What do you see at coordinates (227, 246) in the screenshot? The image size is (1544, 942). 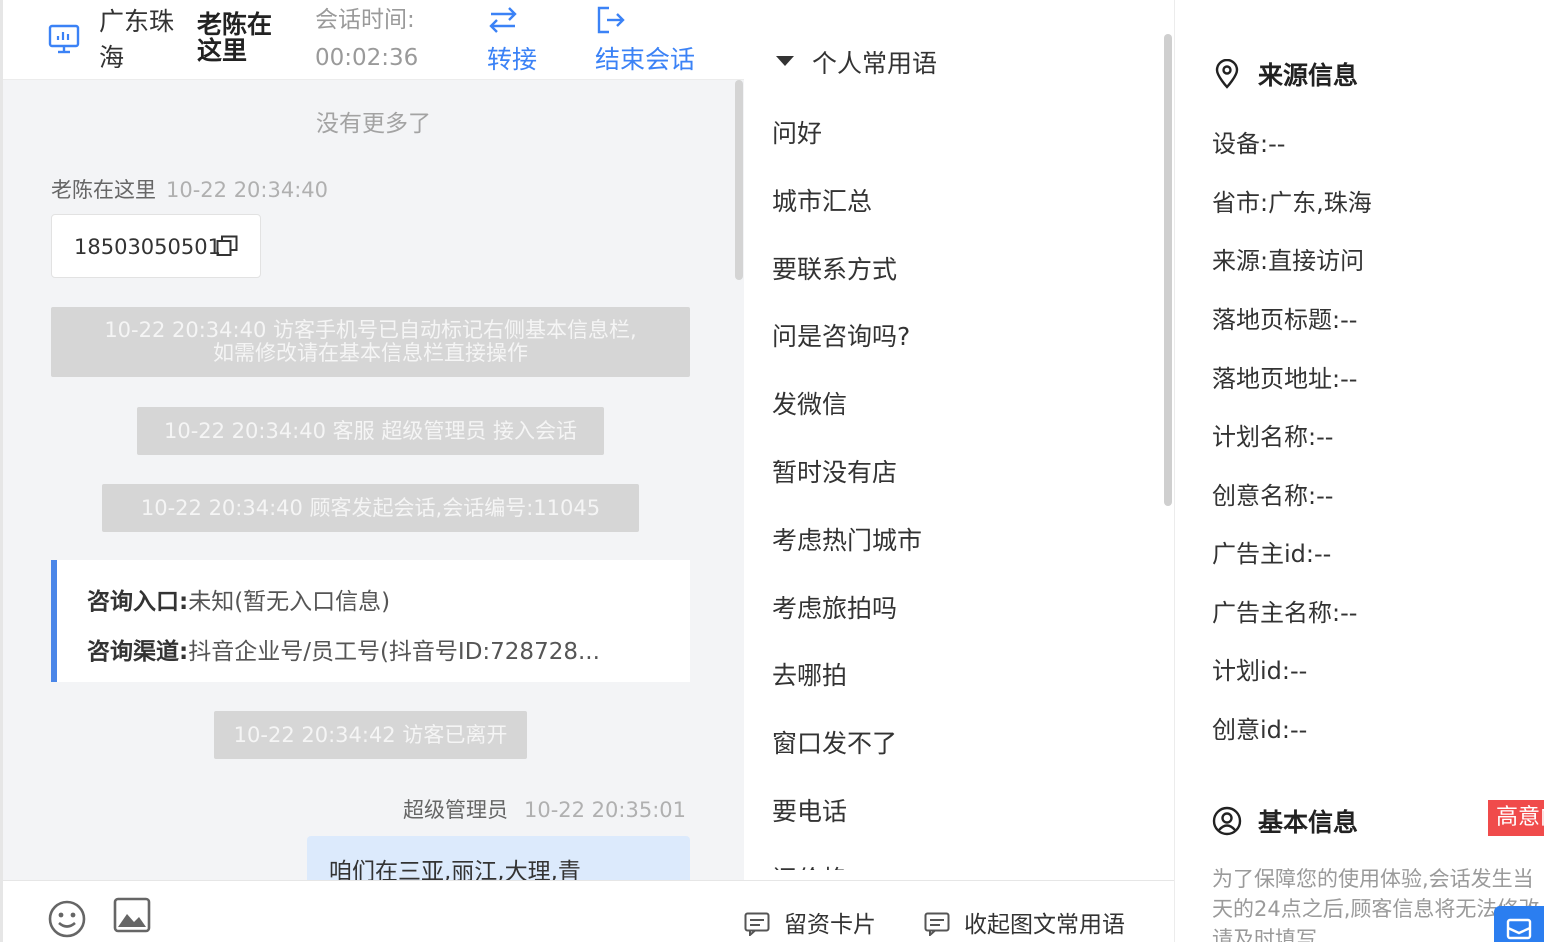 I see `copy-icon` at bounding box center [227, 246].